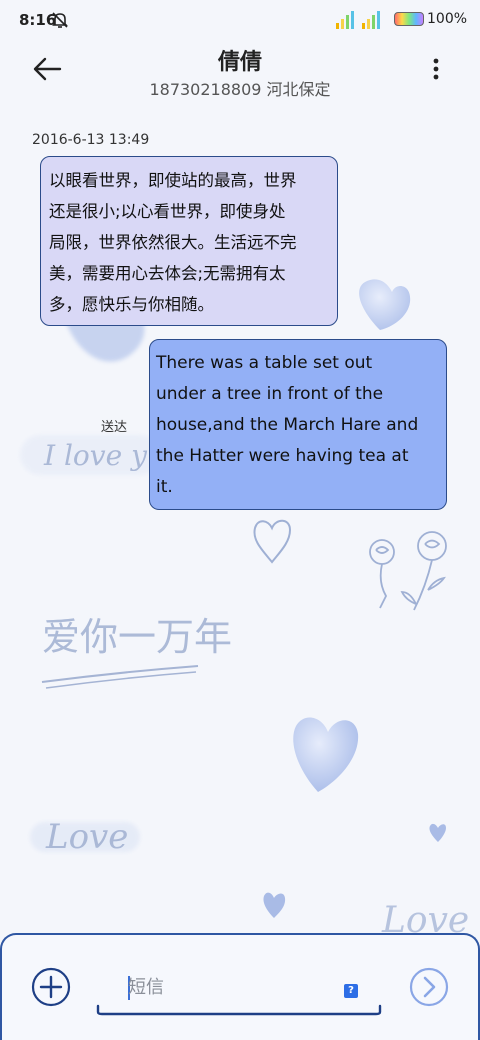 This screenshot has height=1040, width=480. I want to click on message-line: 多，愿快乐与你相随。, so click(131, 304).